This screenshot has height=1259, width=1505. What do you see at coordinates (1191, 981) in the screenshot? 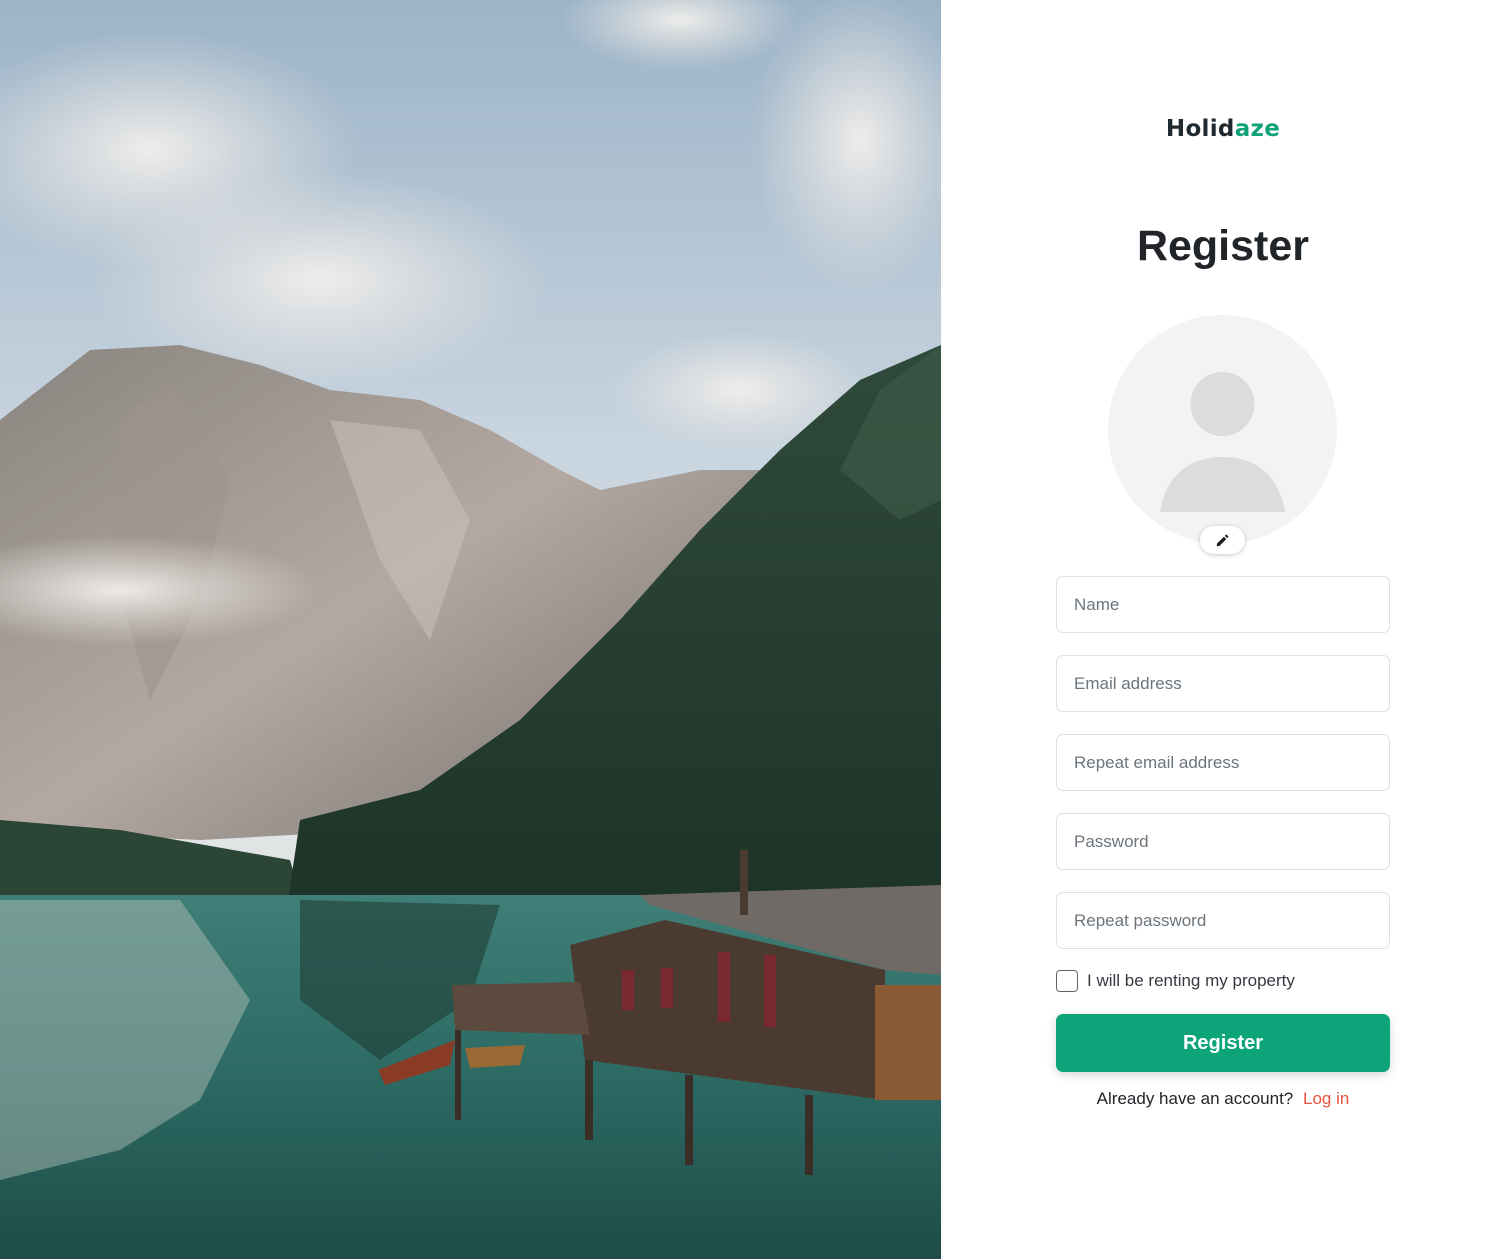
I see `renting-checkbox-label: I will be renting my property` at bounding box center [1191, 981].